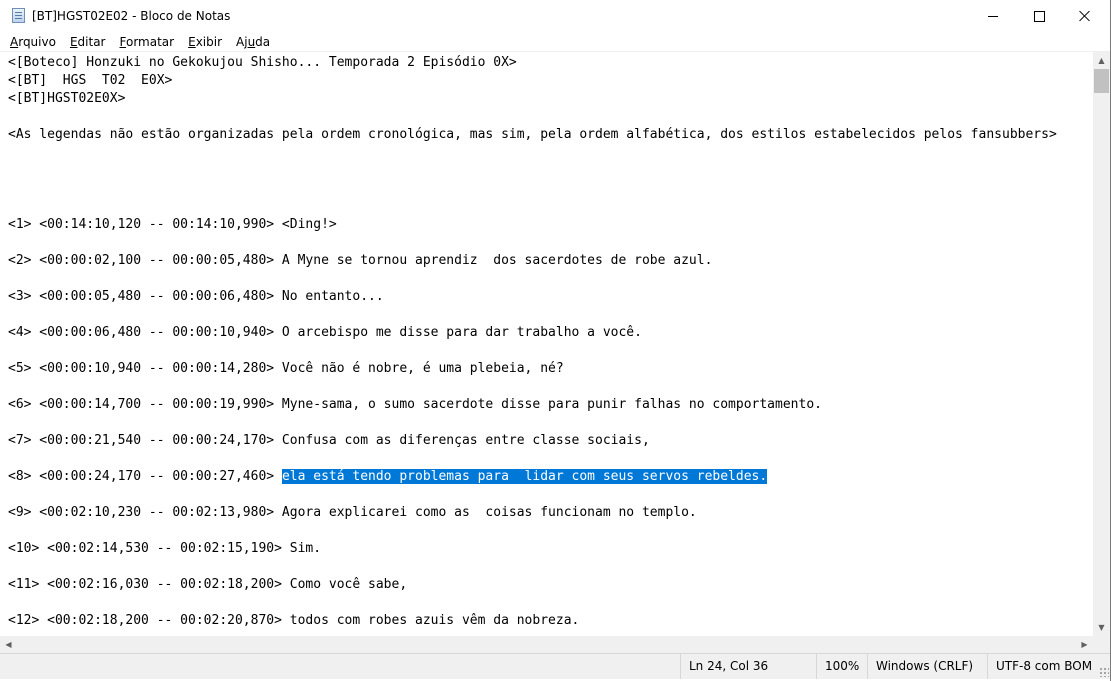  What do you see at coordinates (145, 476) in the screenshot?
I see `text-line-prefix: <8> <00:00:24,170 -- 00:00:27,460>` at bounding box center [145, 476].